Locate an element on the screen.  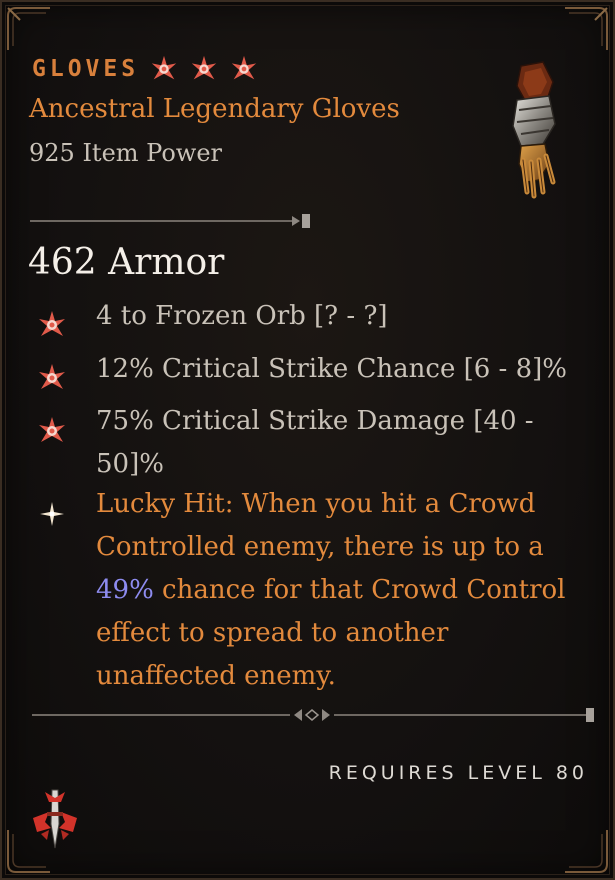
legendary-aspect-value: 49% is located at coordinates (125, 590).